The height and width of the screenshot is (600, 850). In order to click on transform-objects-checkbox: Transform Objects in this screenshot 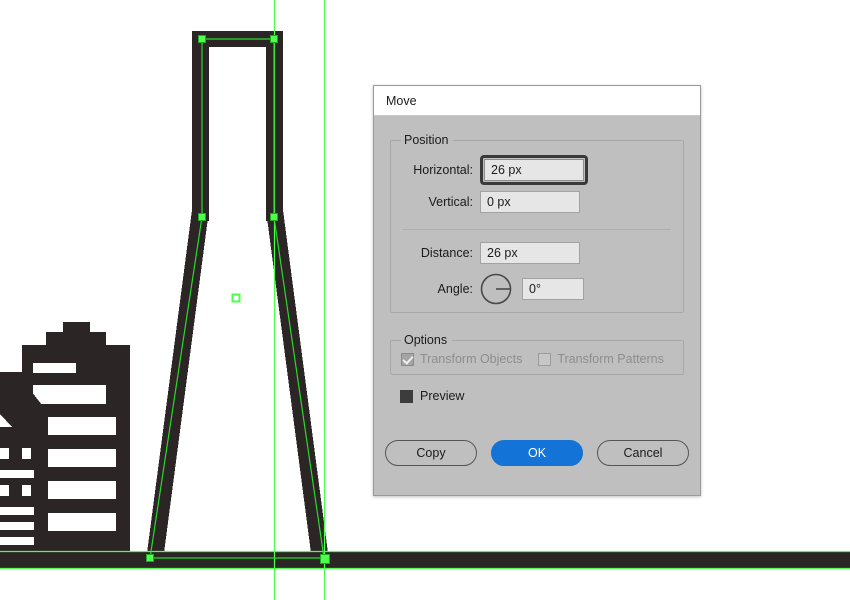, I will do `click(461, 359)`.